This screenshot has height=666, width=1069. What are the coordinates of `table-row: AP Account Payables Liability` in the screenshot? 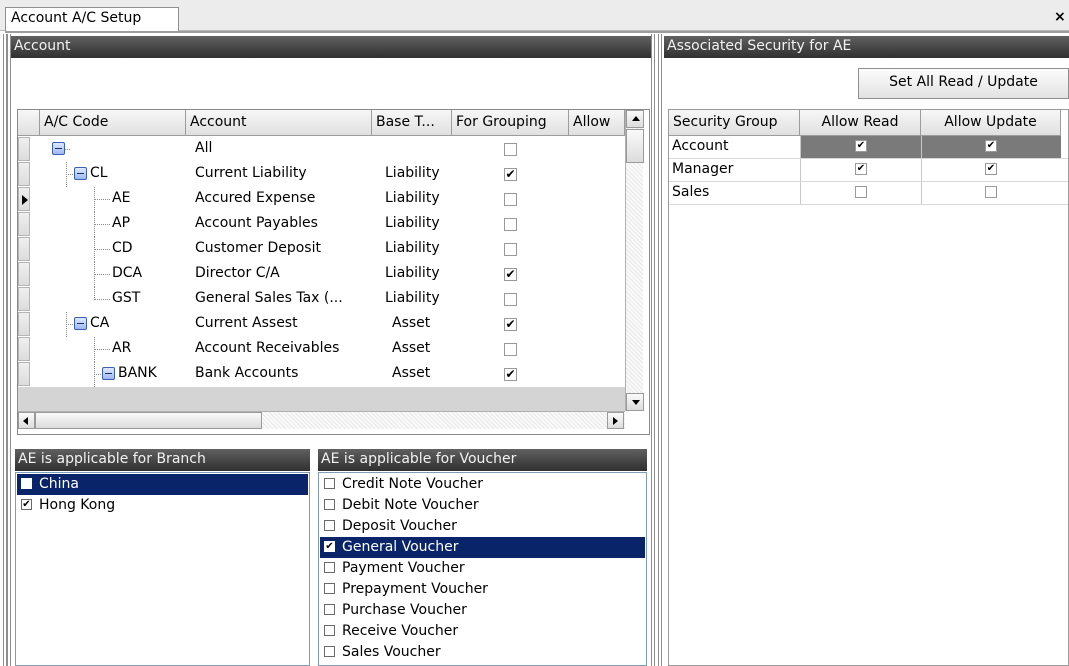 It's located at (321, 224).